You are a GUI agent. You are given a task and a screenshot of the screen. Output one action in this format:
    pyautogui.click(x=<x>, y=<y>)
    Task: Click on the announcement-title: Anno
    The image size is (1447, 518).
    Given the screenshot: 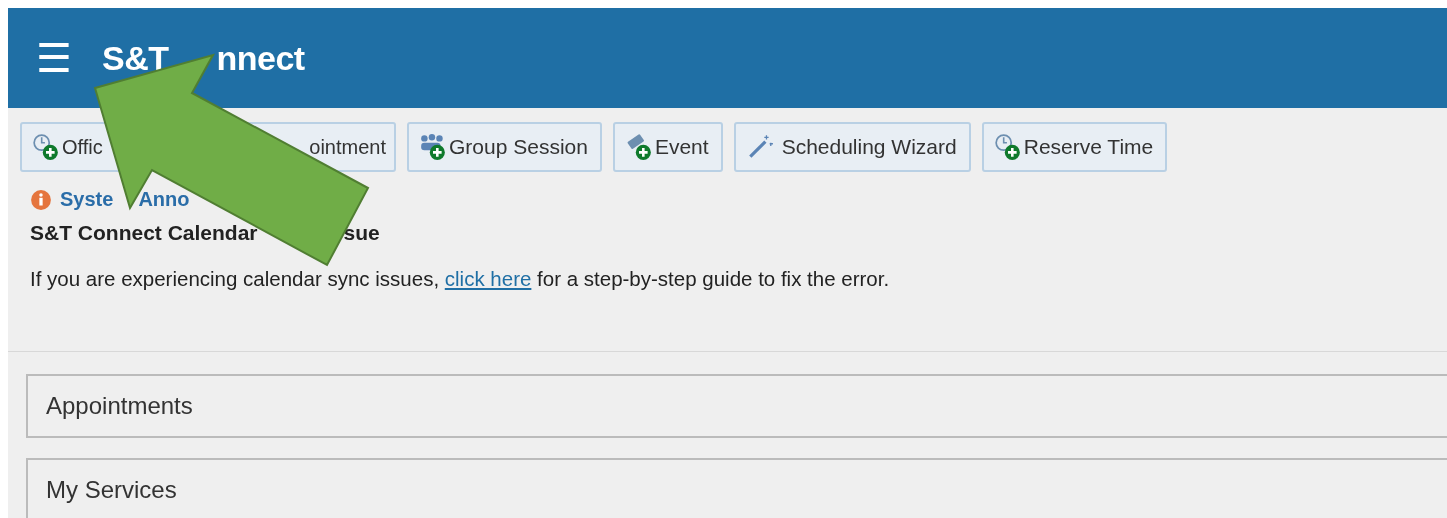 What is the action you would take?
    pyautogui.click(x=164, y=199)
    